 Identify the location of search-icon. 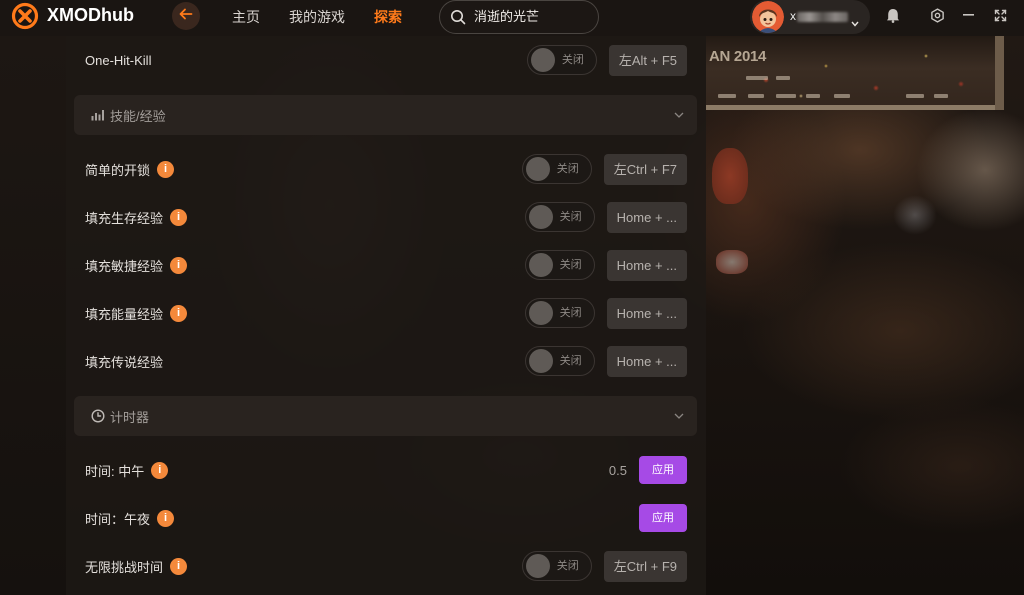
(458, 17).